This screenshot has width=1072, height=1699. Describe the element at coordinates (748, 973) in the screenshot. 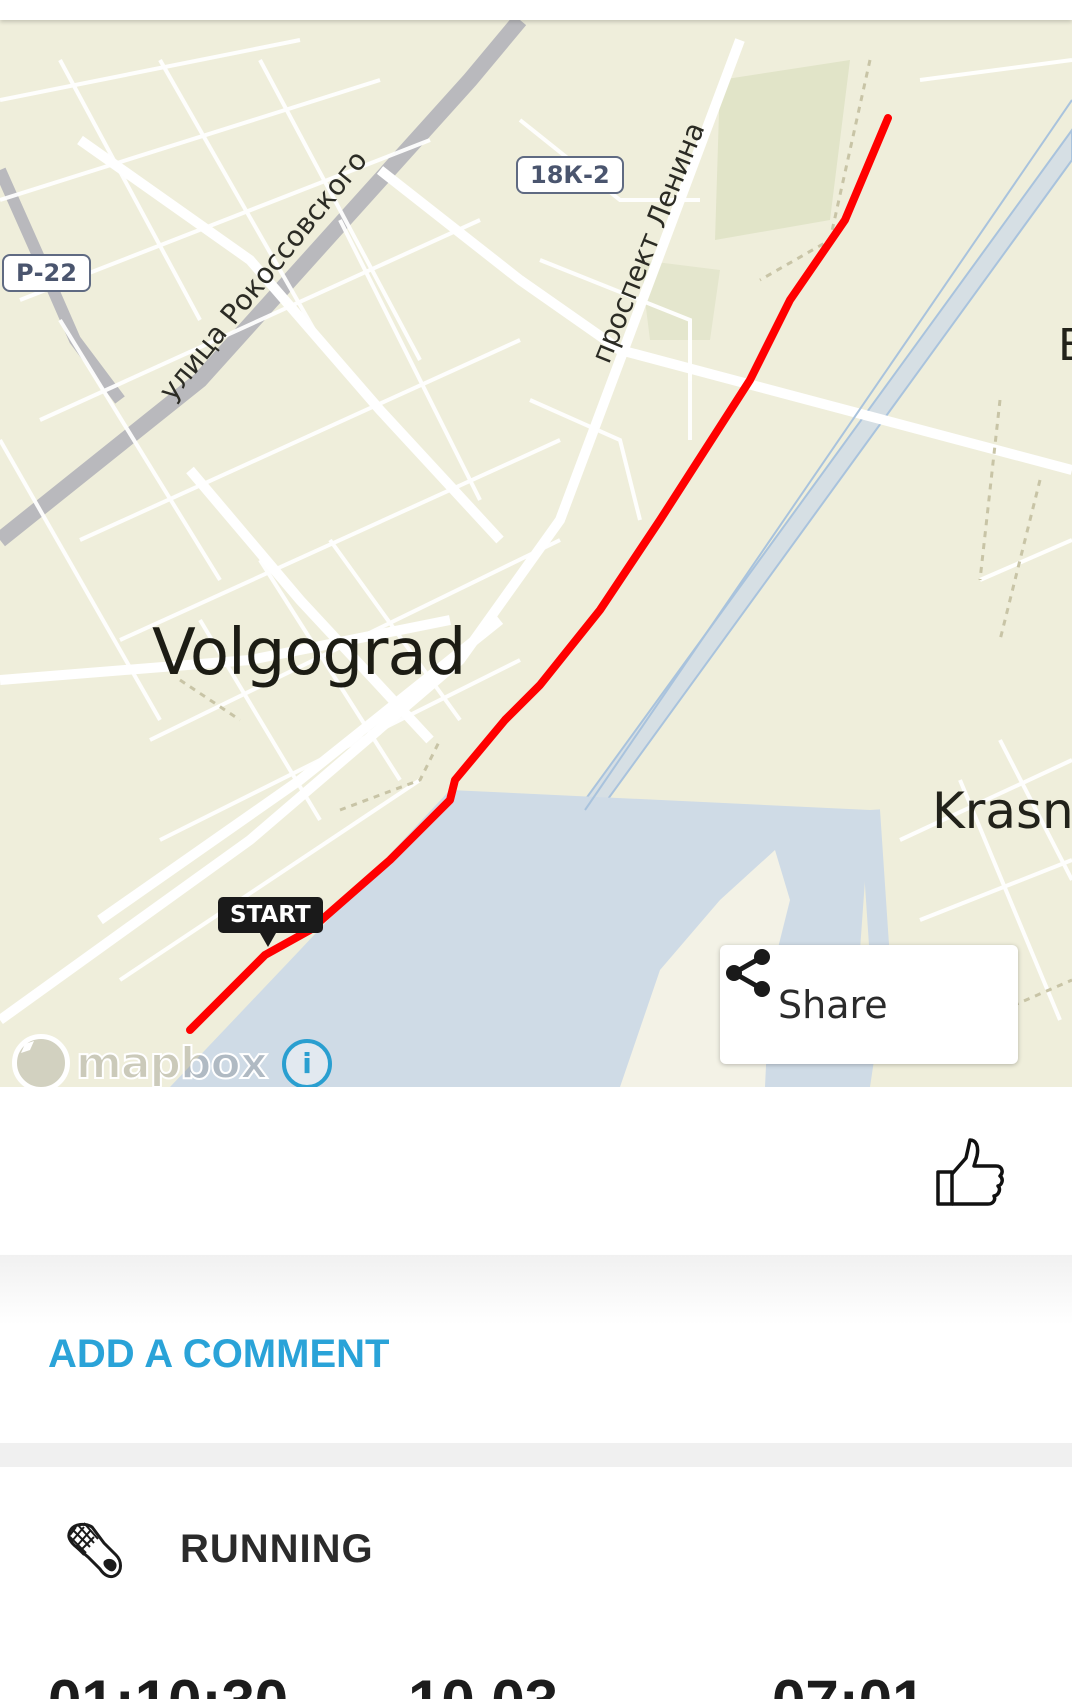

I see `share-icon` at that location.